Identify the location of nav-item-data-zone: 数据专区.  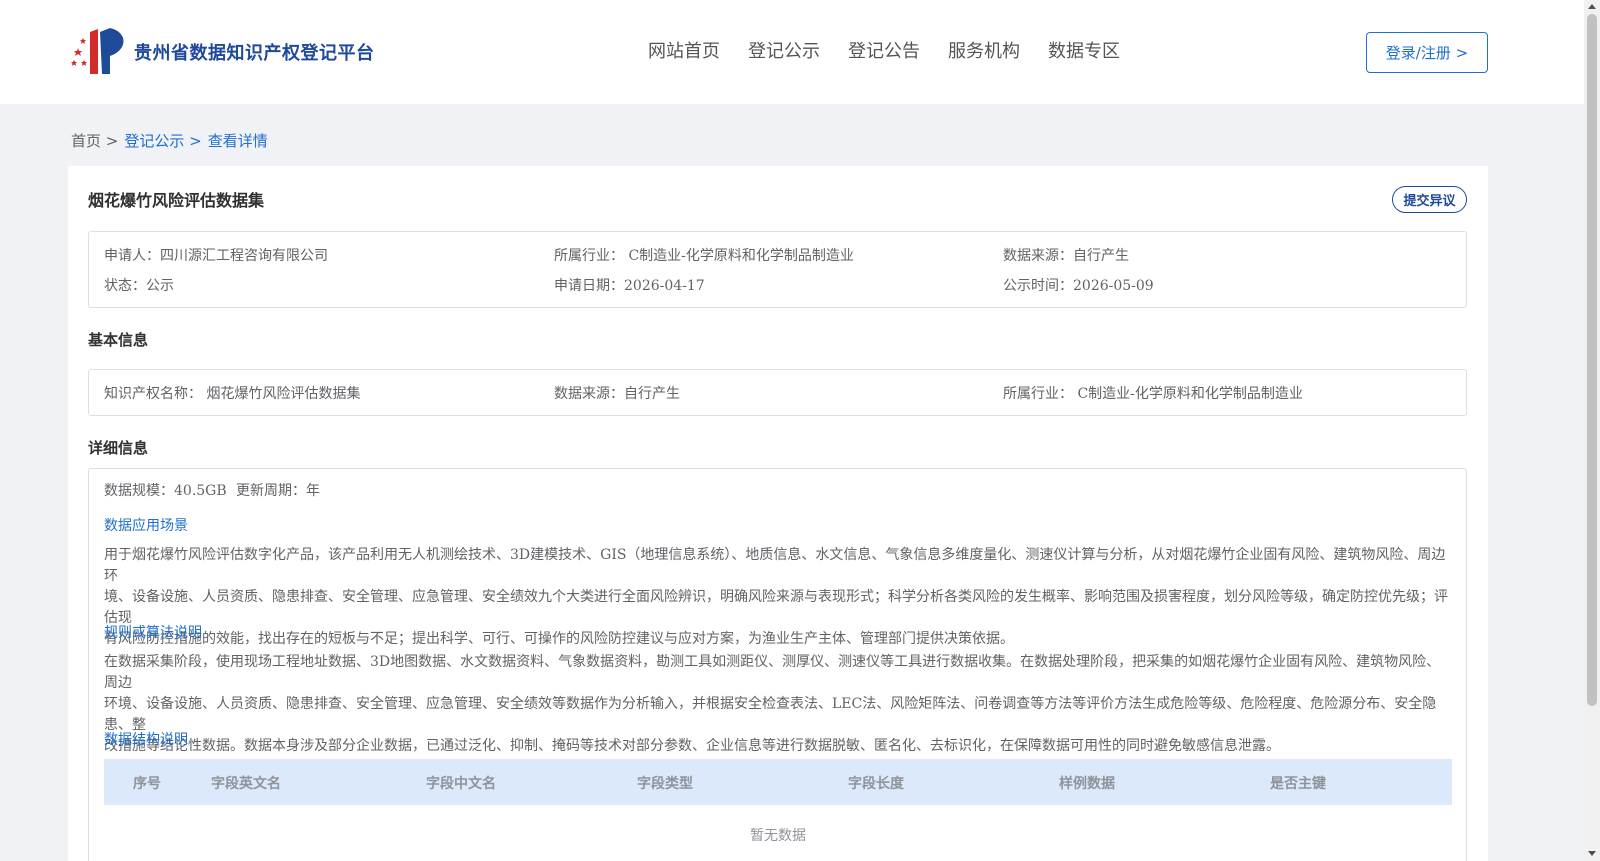
(1084, 52).